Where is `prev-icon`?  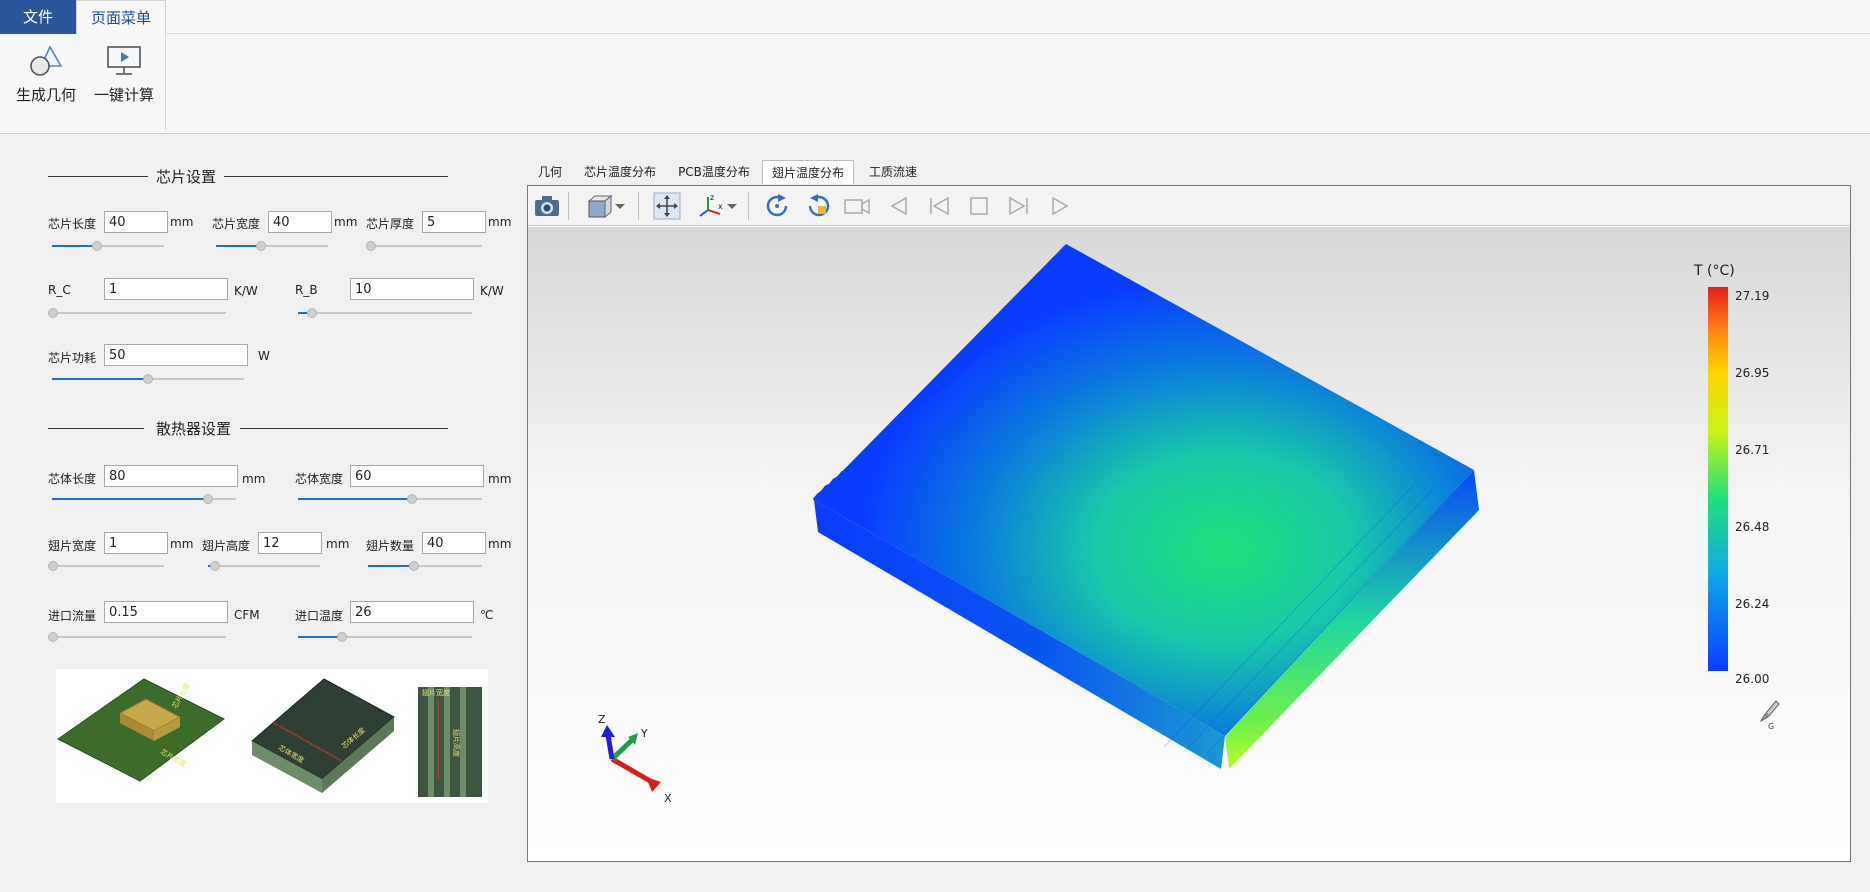
prev-icon is located at coordinates (899, 206).